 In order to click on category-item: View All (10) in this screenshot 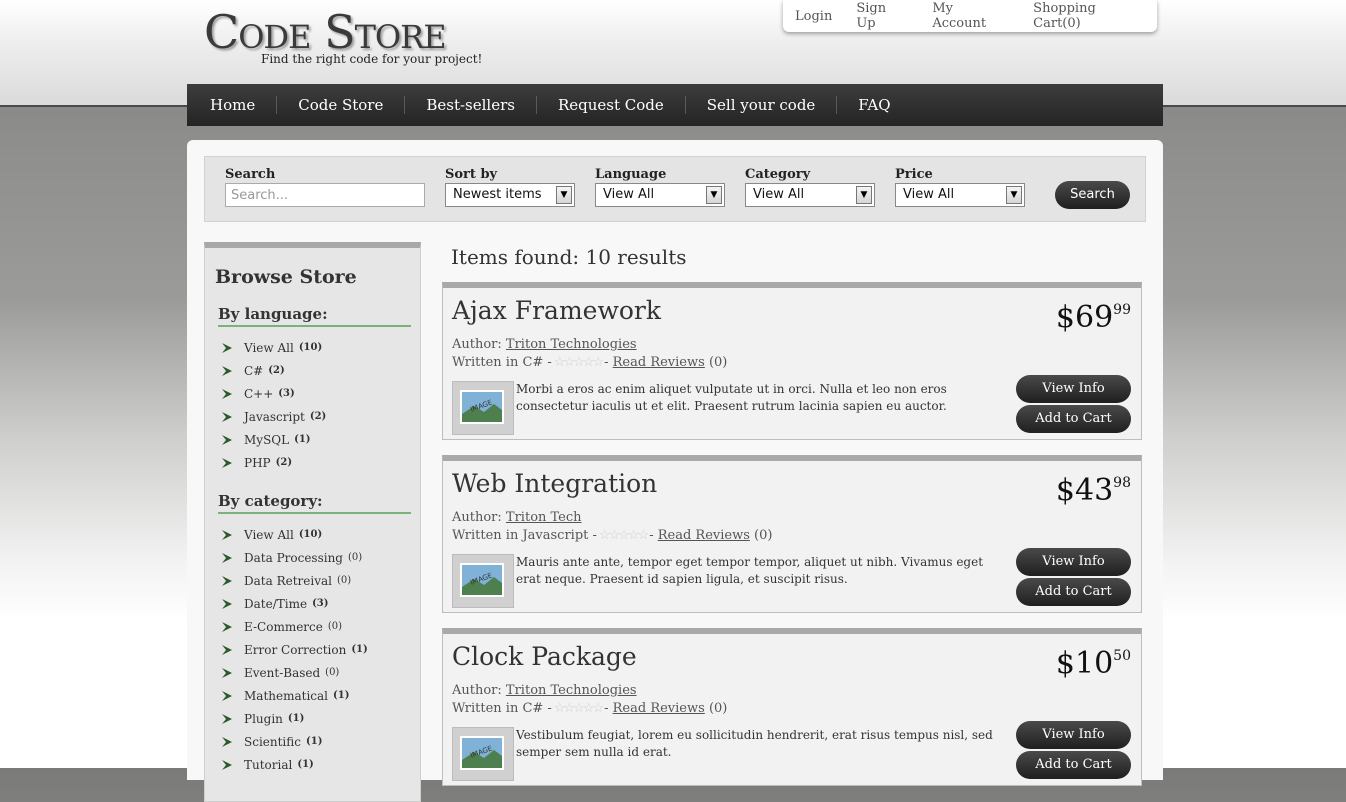, I will do `click(294, 534)`.